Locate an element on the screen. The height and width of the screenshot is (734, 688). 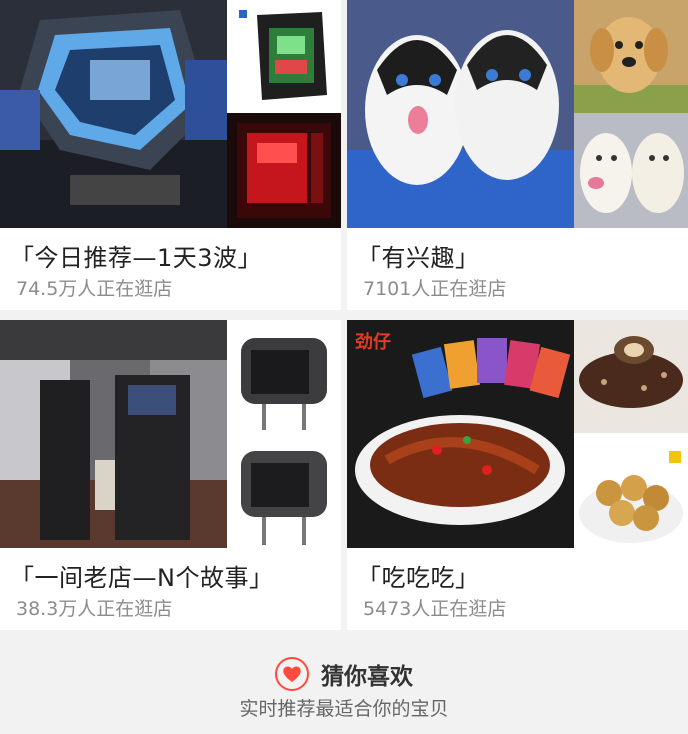
card-visitor-count: 74.5万人正在逛店 is located at coordinates (94, 289).